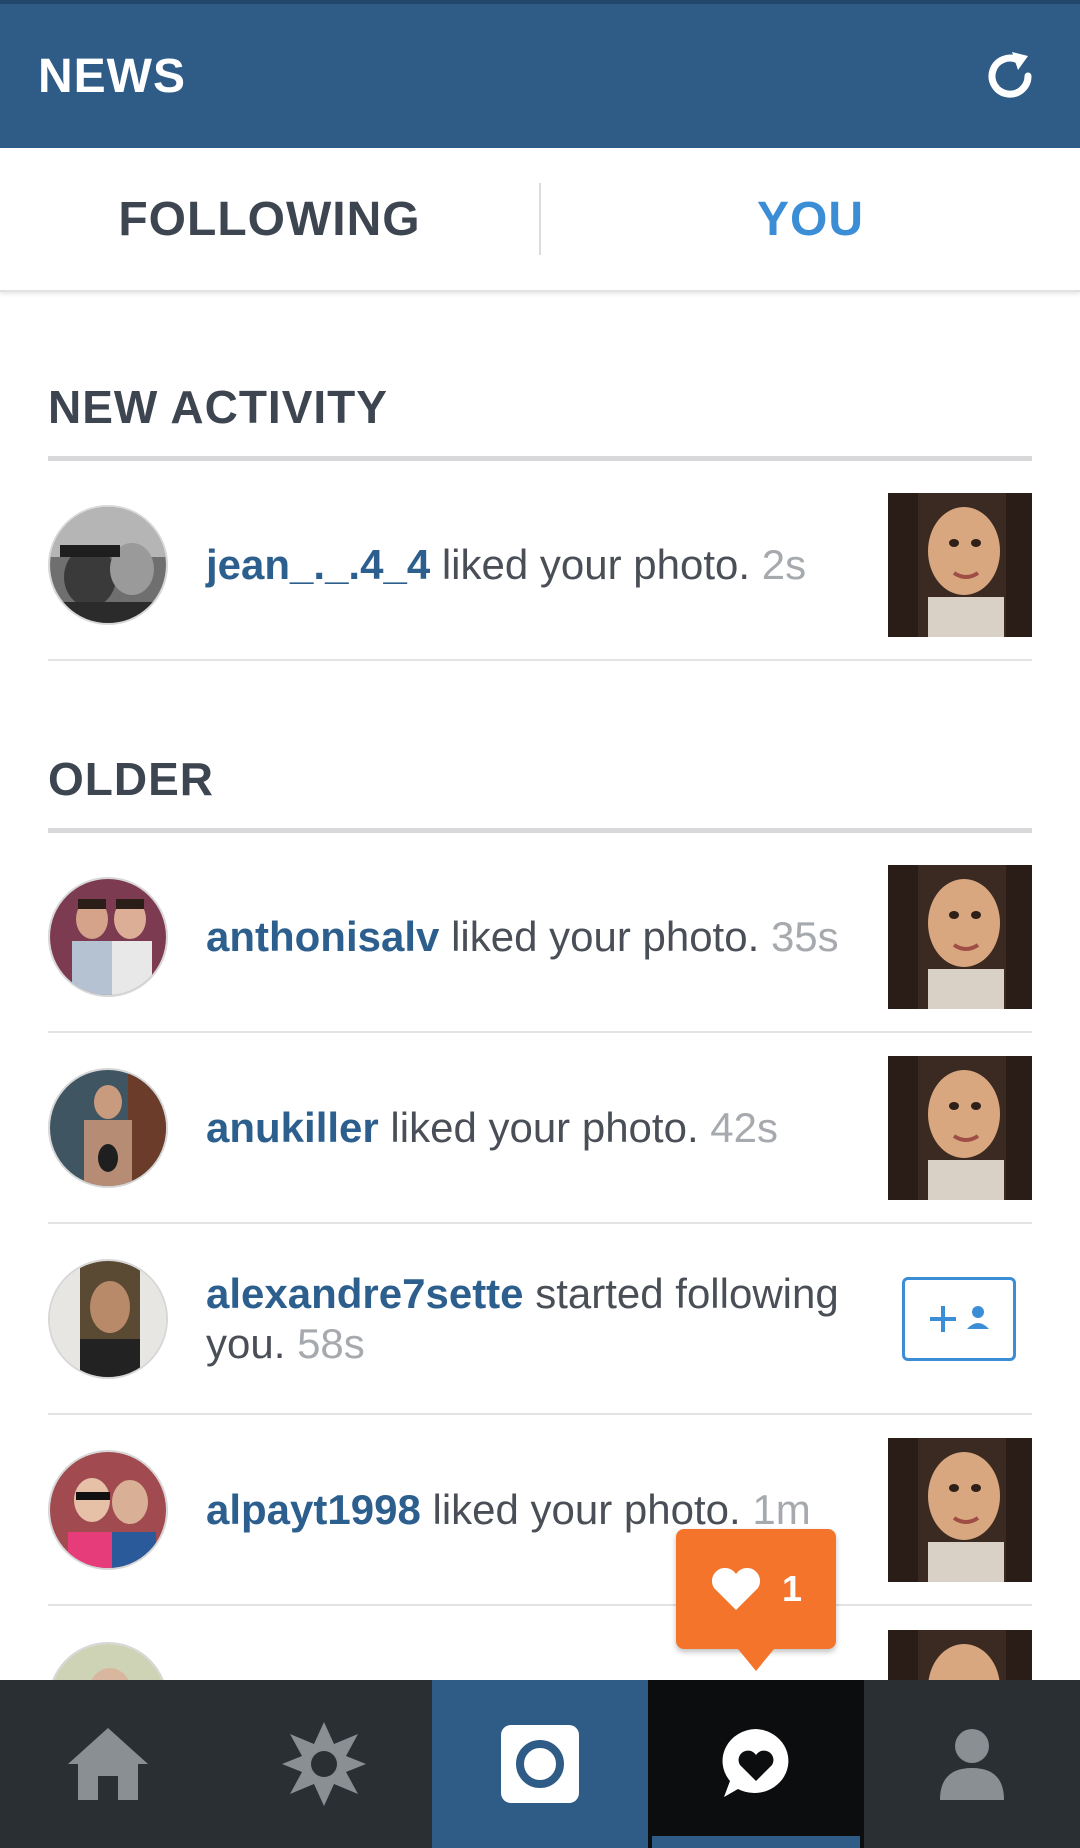 This screenshot has height=1848, width=1080. I want to click on refresh-icon, so click(1010, 75).